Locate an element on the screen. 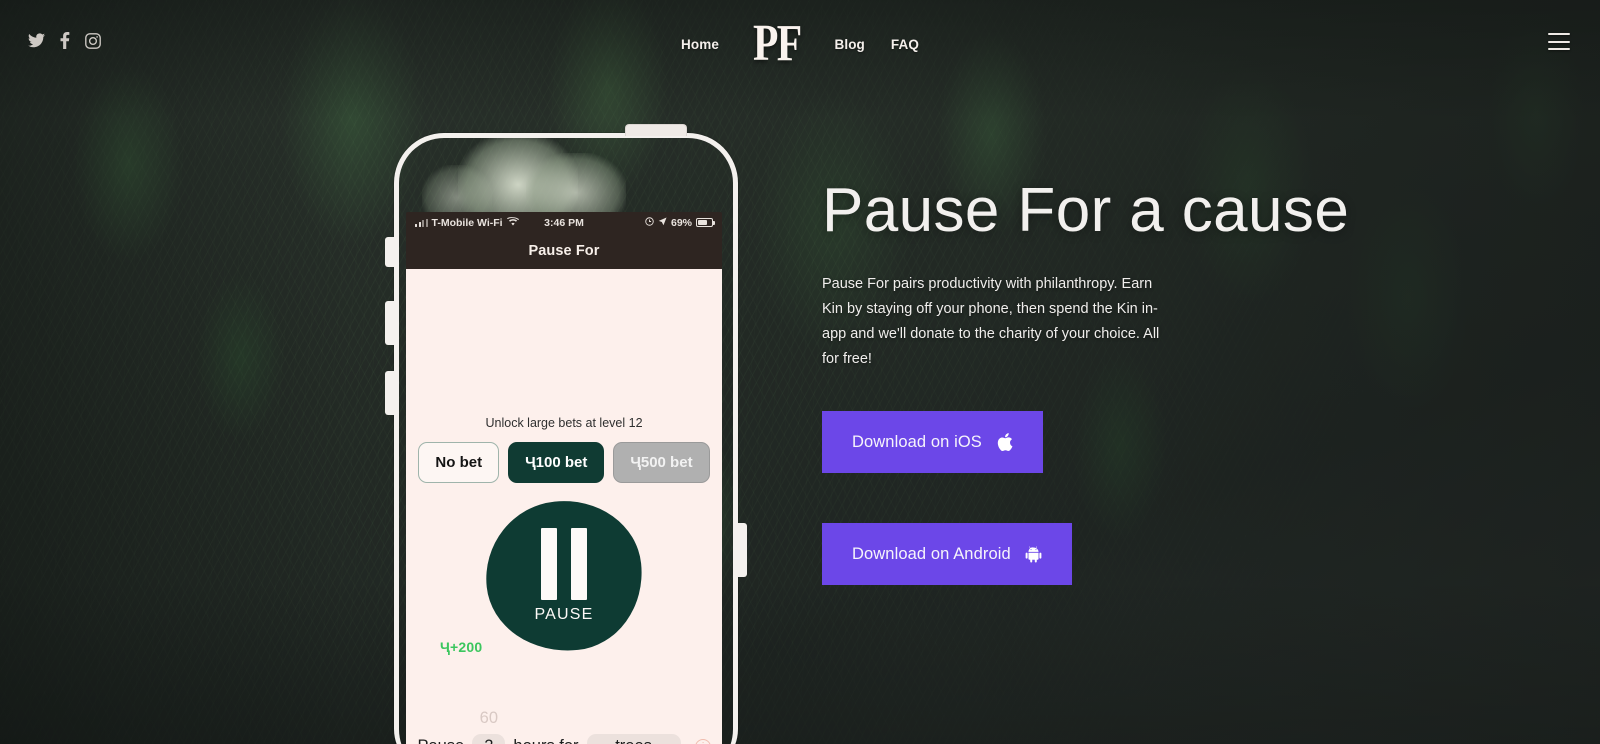 Image resolution: width=1600 pixels, height=744 pixels. download-ios-button: Download on iOS is located at coordinates (932, 442).